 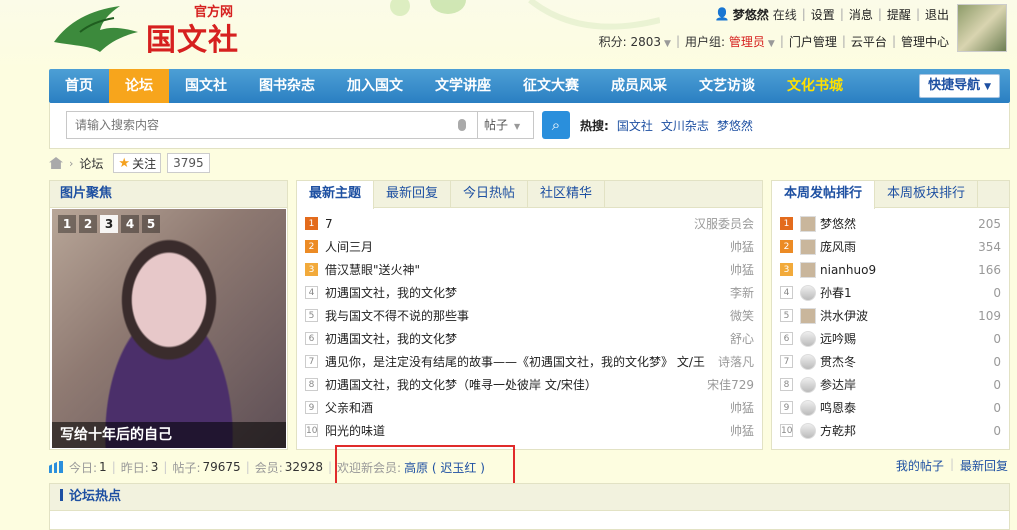 What do you see at coordinates (463, 86) in the screenshot?
I see `nav-item-lectures: 文学讲座` at bounding box center [463, 86].